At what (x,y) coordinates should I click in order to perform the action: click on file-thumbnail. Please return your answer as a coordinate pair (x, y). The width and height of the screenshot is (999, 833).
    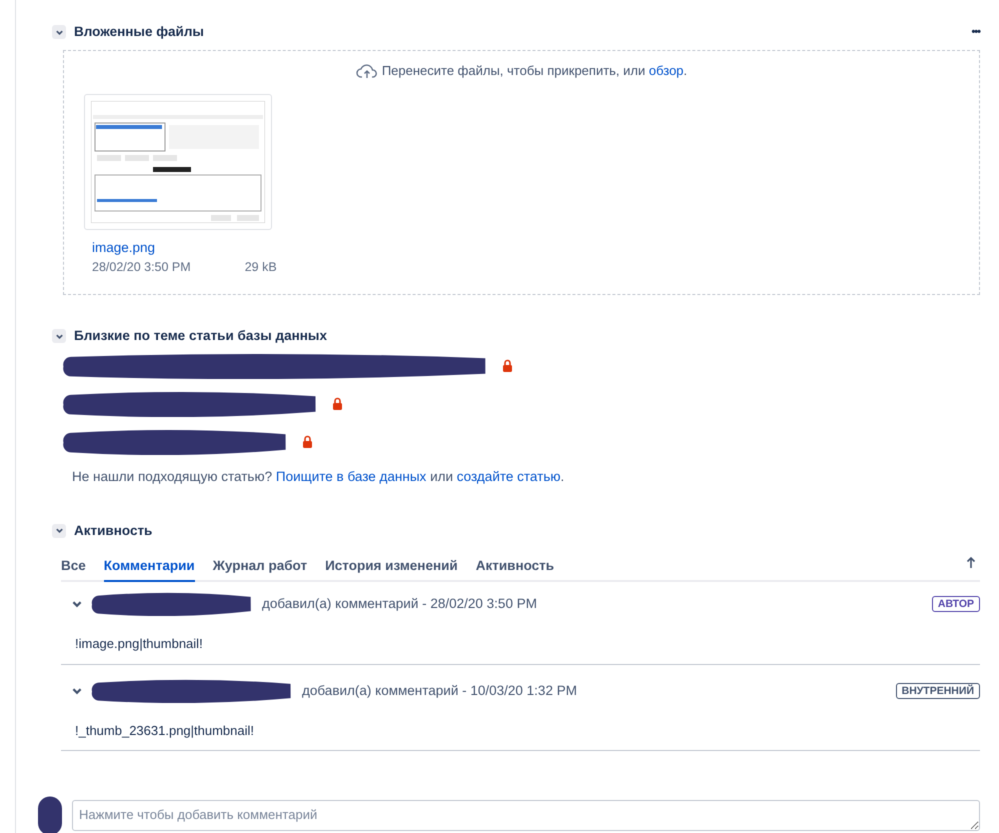
    Looking at the image, I should click on (178, 162).